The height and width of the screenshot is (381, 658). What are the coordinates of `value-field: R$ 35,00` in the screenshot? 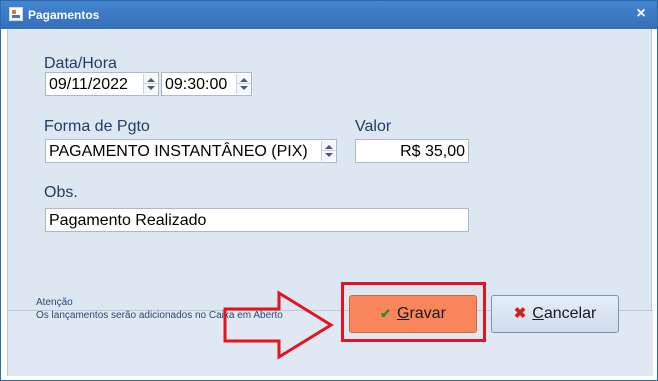 It's located at (412, 151).